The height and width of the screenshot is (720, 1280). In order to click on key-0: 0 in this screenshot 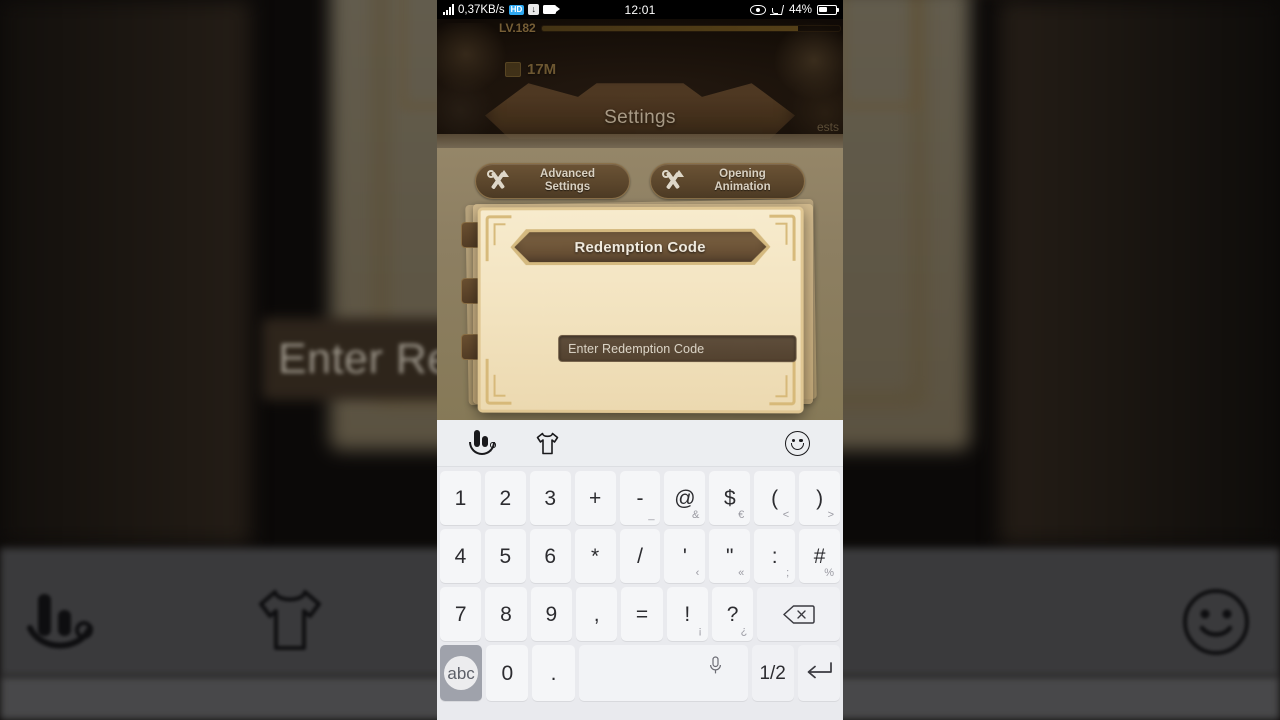, I will do `click(507, 673)`.